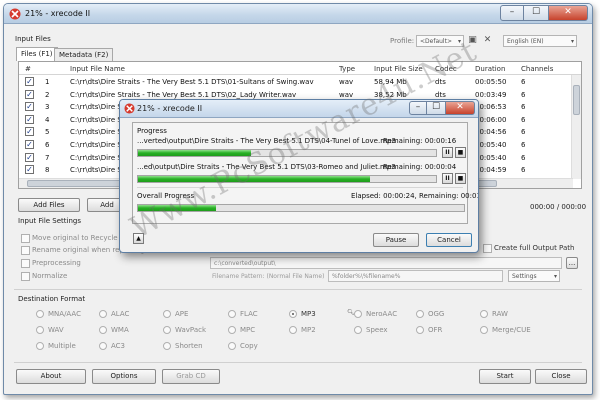 The image size is (600, 400). What do you see at coordinates (576, 127) in the screenshot?
I see `table-vertical-scrollbar` at bounding box center [576, 127].